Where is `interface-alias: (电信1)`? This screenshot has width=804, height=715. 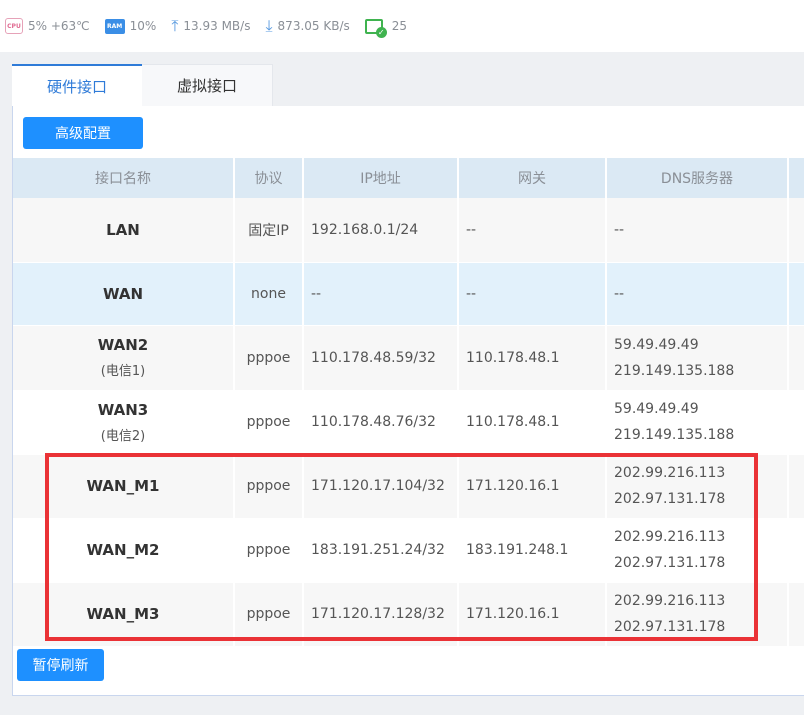
interface-alias: (电信1) is located at coordinates (123, 371).